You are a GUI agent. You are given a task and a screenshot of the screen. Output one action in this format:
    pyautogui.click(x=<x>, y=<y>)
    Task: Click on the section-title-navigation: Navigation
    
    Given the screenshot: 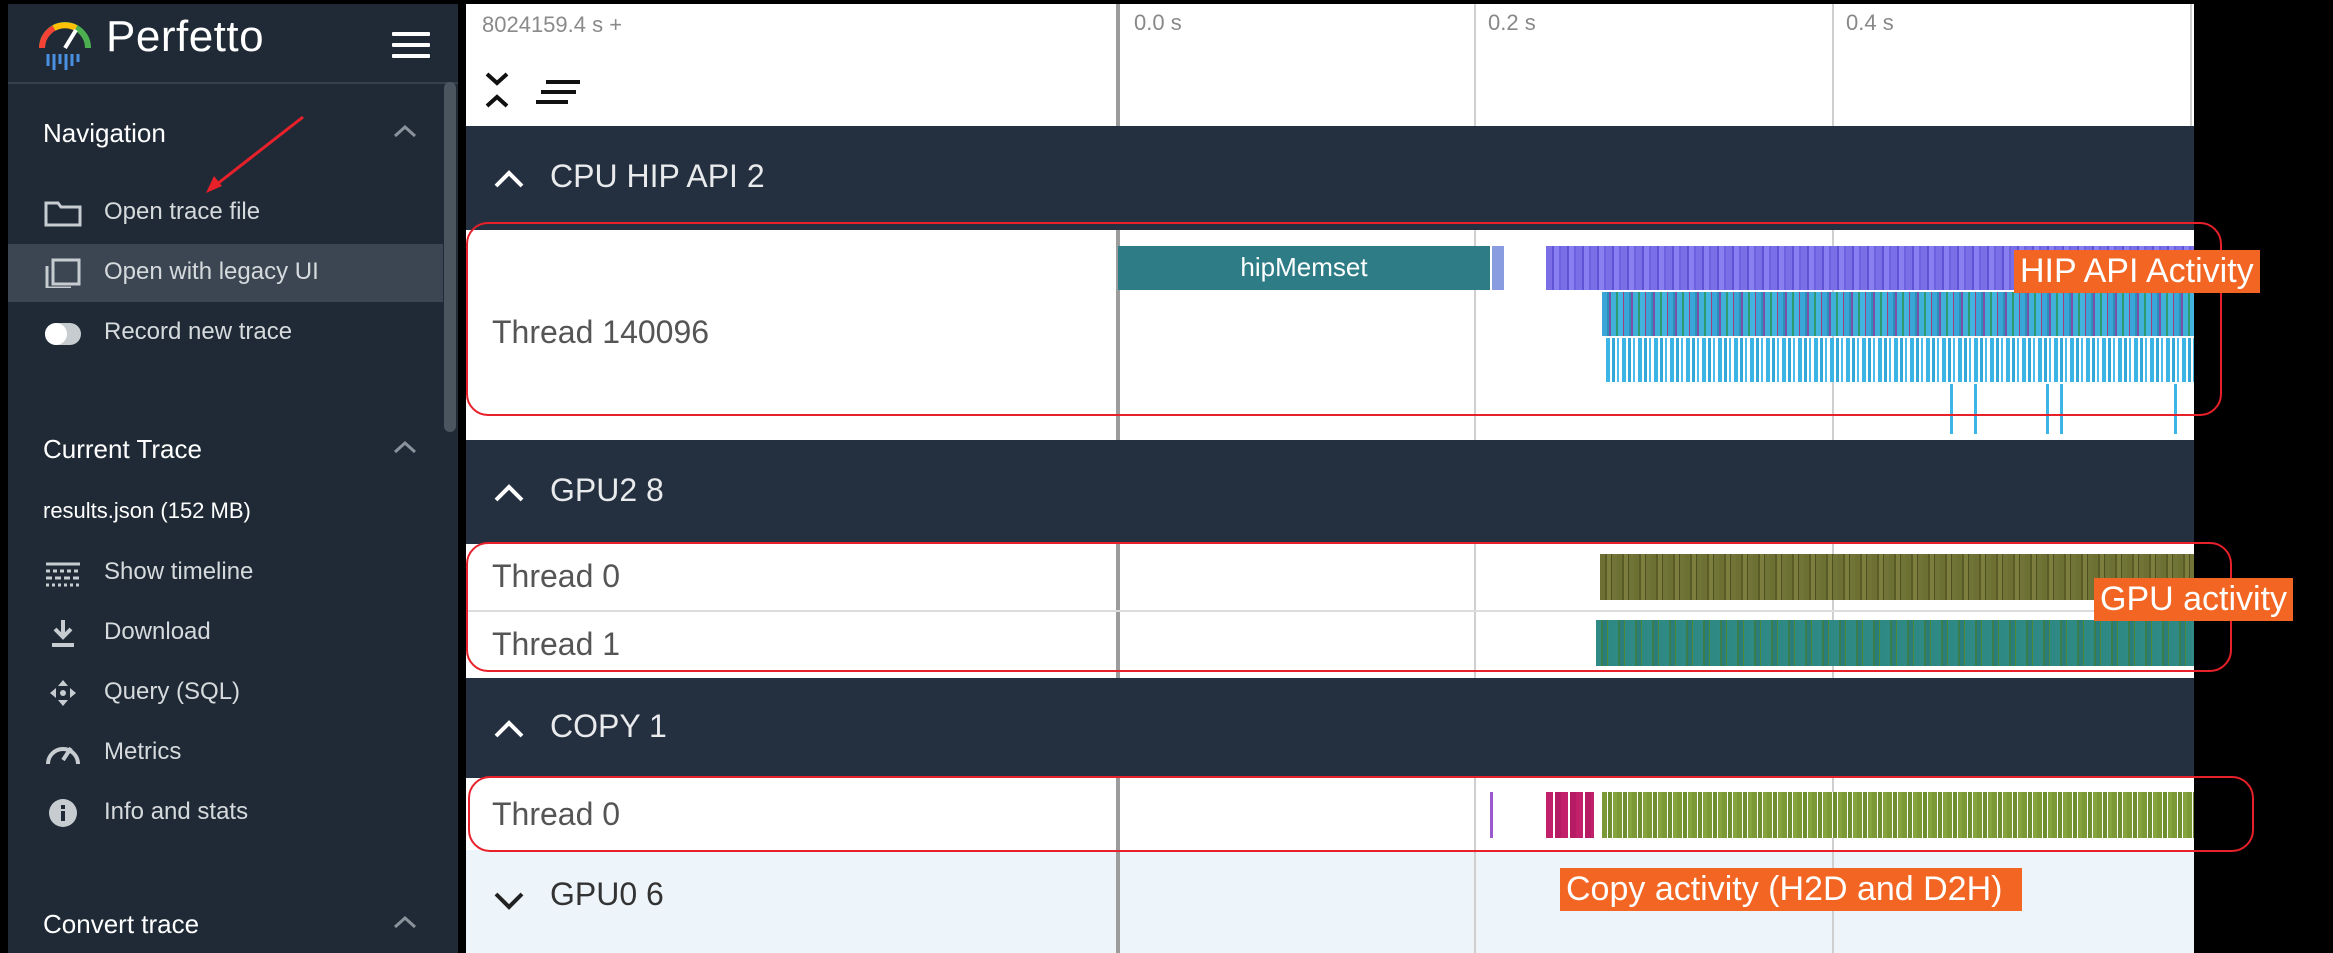 What is the action you would take?
    pyautogui.click(x=104, y=133)
    